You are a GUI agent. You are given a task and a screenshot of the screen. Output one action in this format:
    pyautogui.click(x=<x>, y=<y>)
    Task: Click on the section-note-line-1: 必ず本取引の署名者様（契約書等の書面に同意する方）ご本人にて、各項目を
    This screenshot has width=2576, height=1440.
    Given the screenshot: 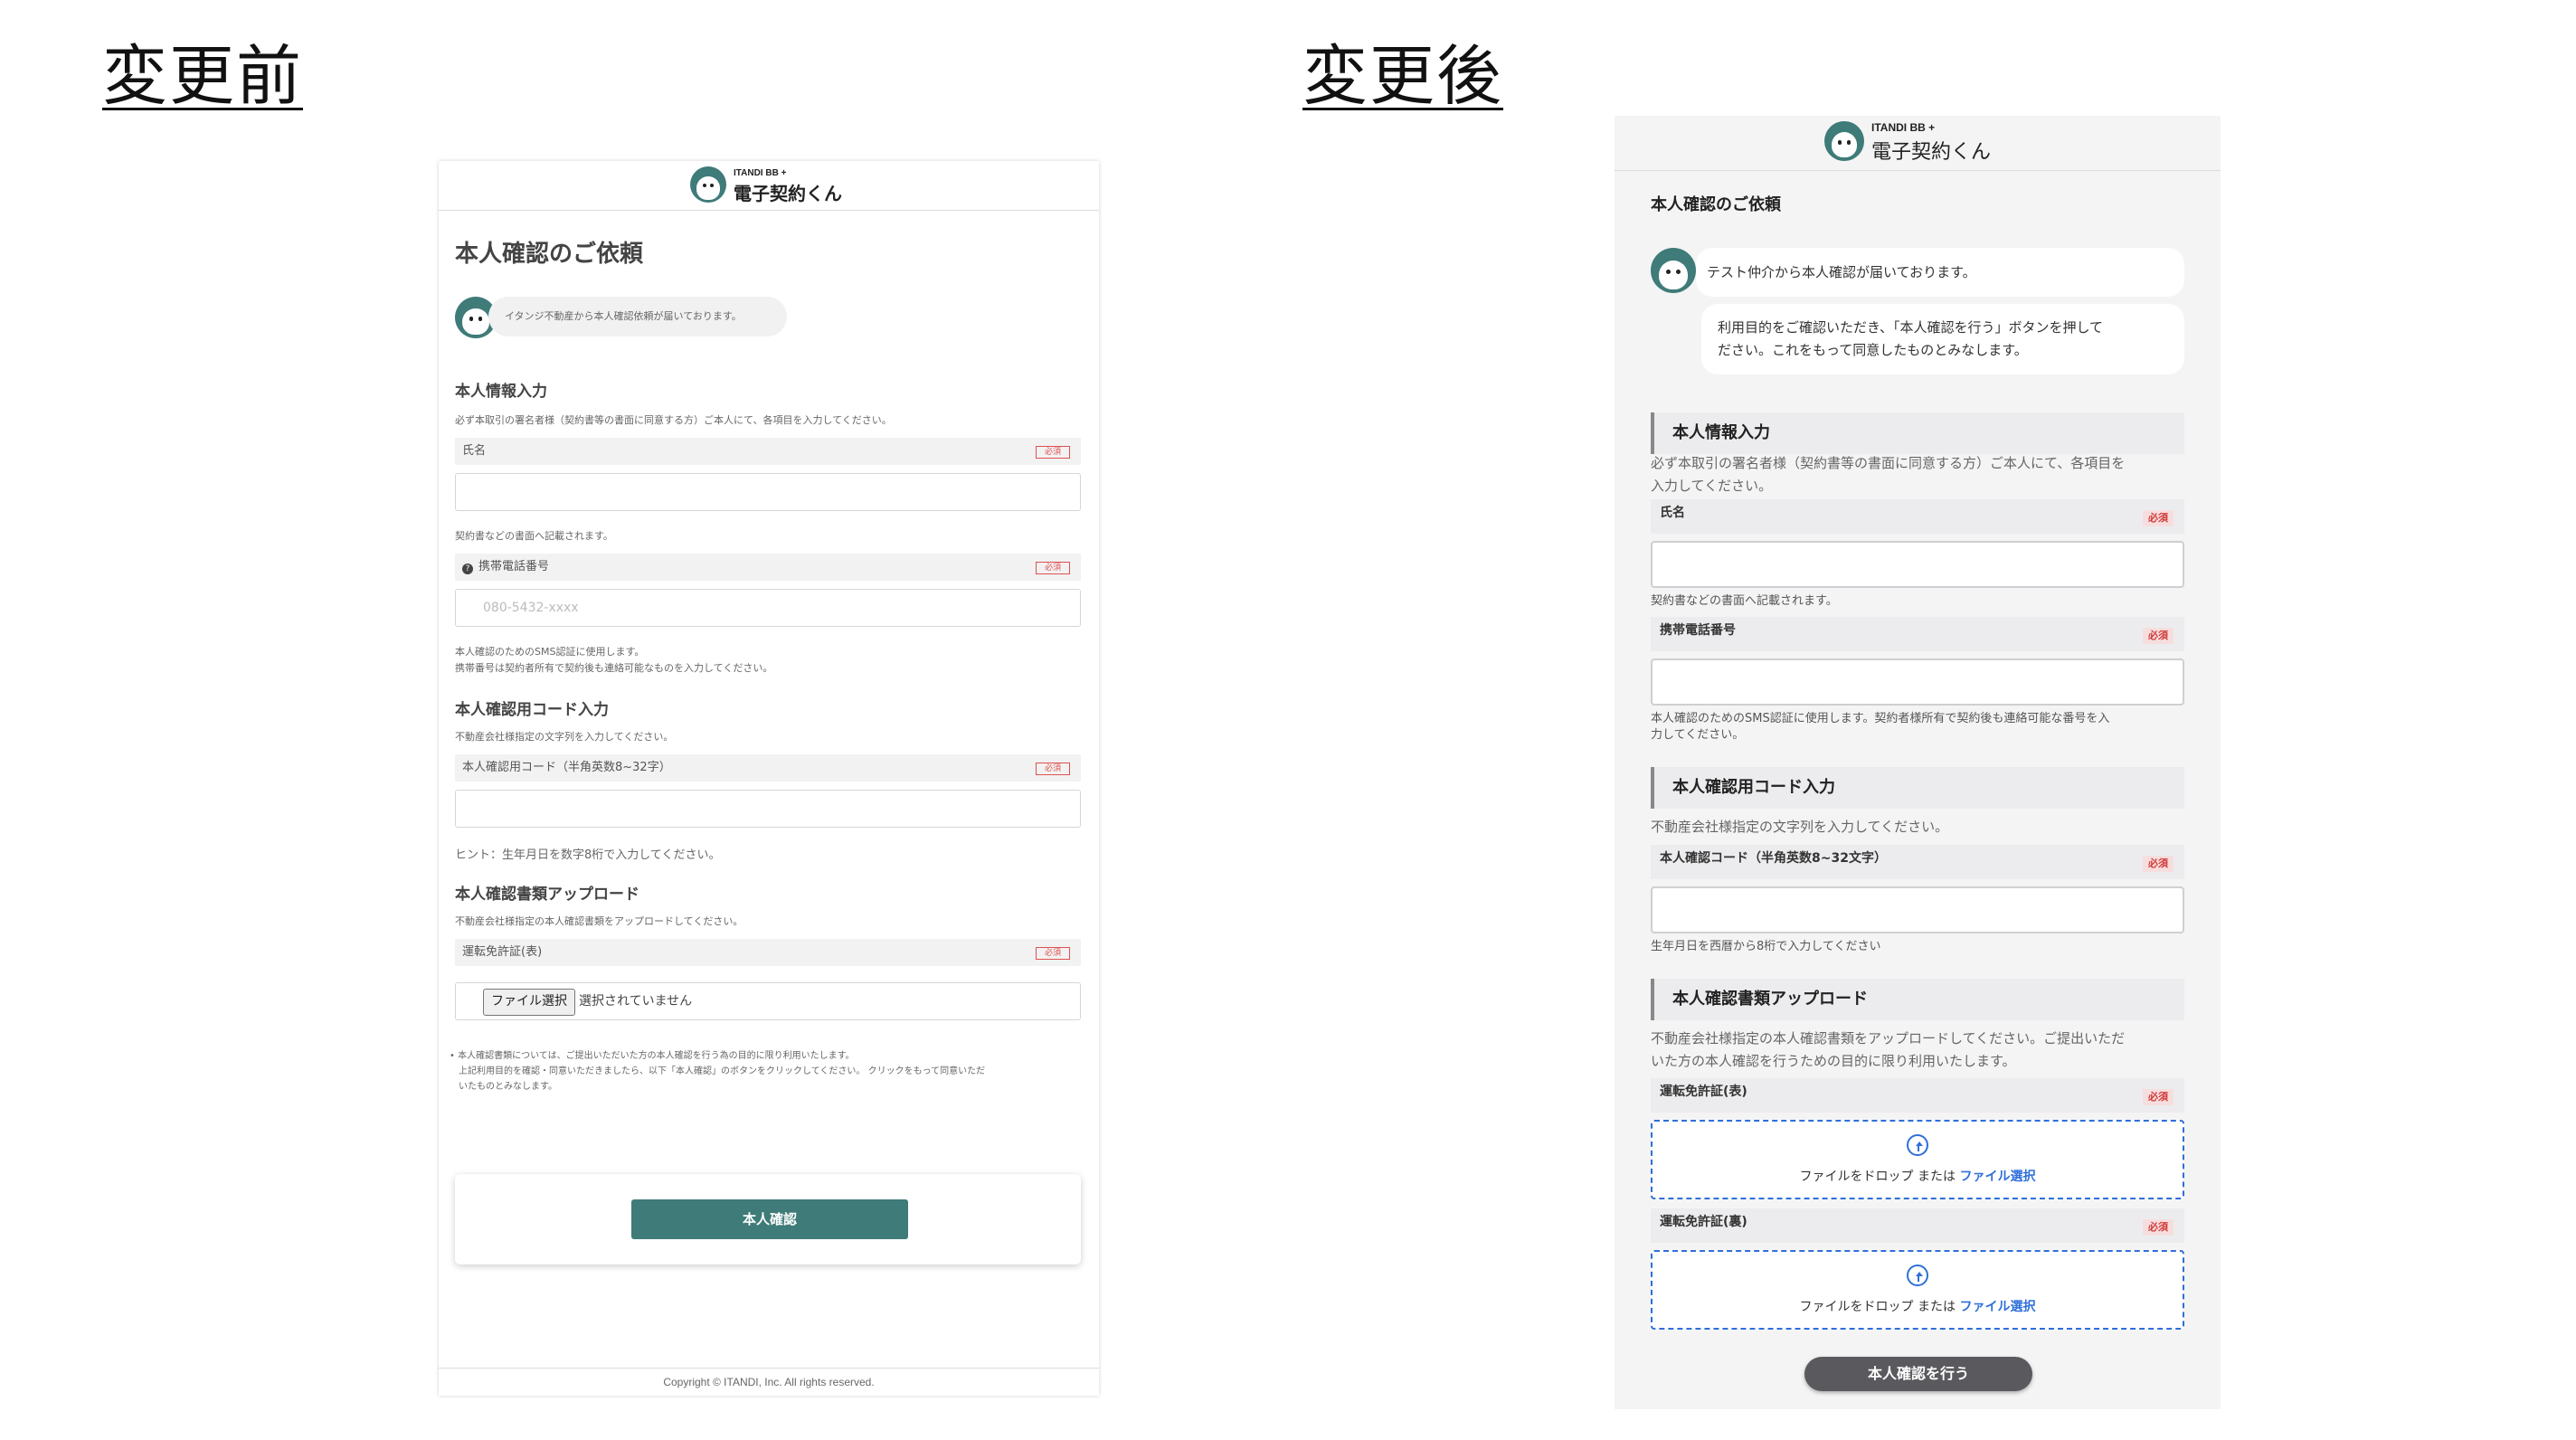 What is the action you would take?
    pyautogui.click(x=1889, y=463)
    